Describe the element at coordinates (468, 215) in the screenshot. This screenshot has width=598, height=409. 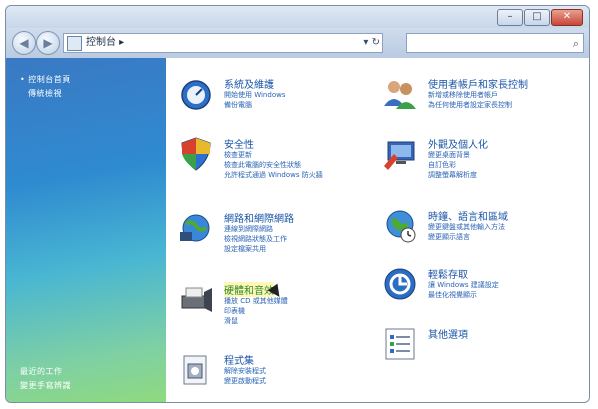
I see `category-title: 時鐘、語言和區域` at that location.